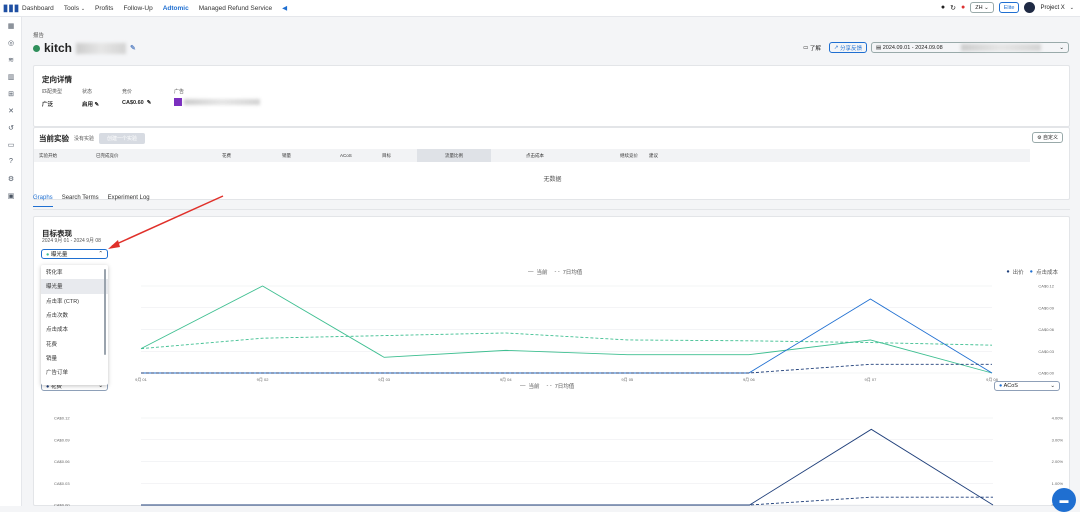  I want to click on create-experiment-button: 创建一个实验, so click(122, 138).